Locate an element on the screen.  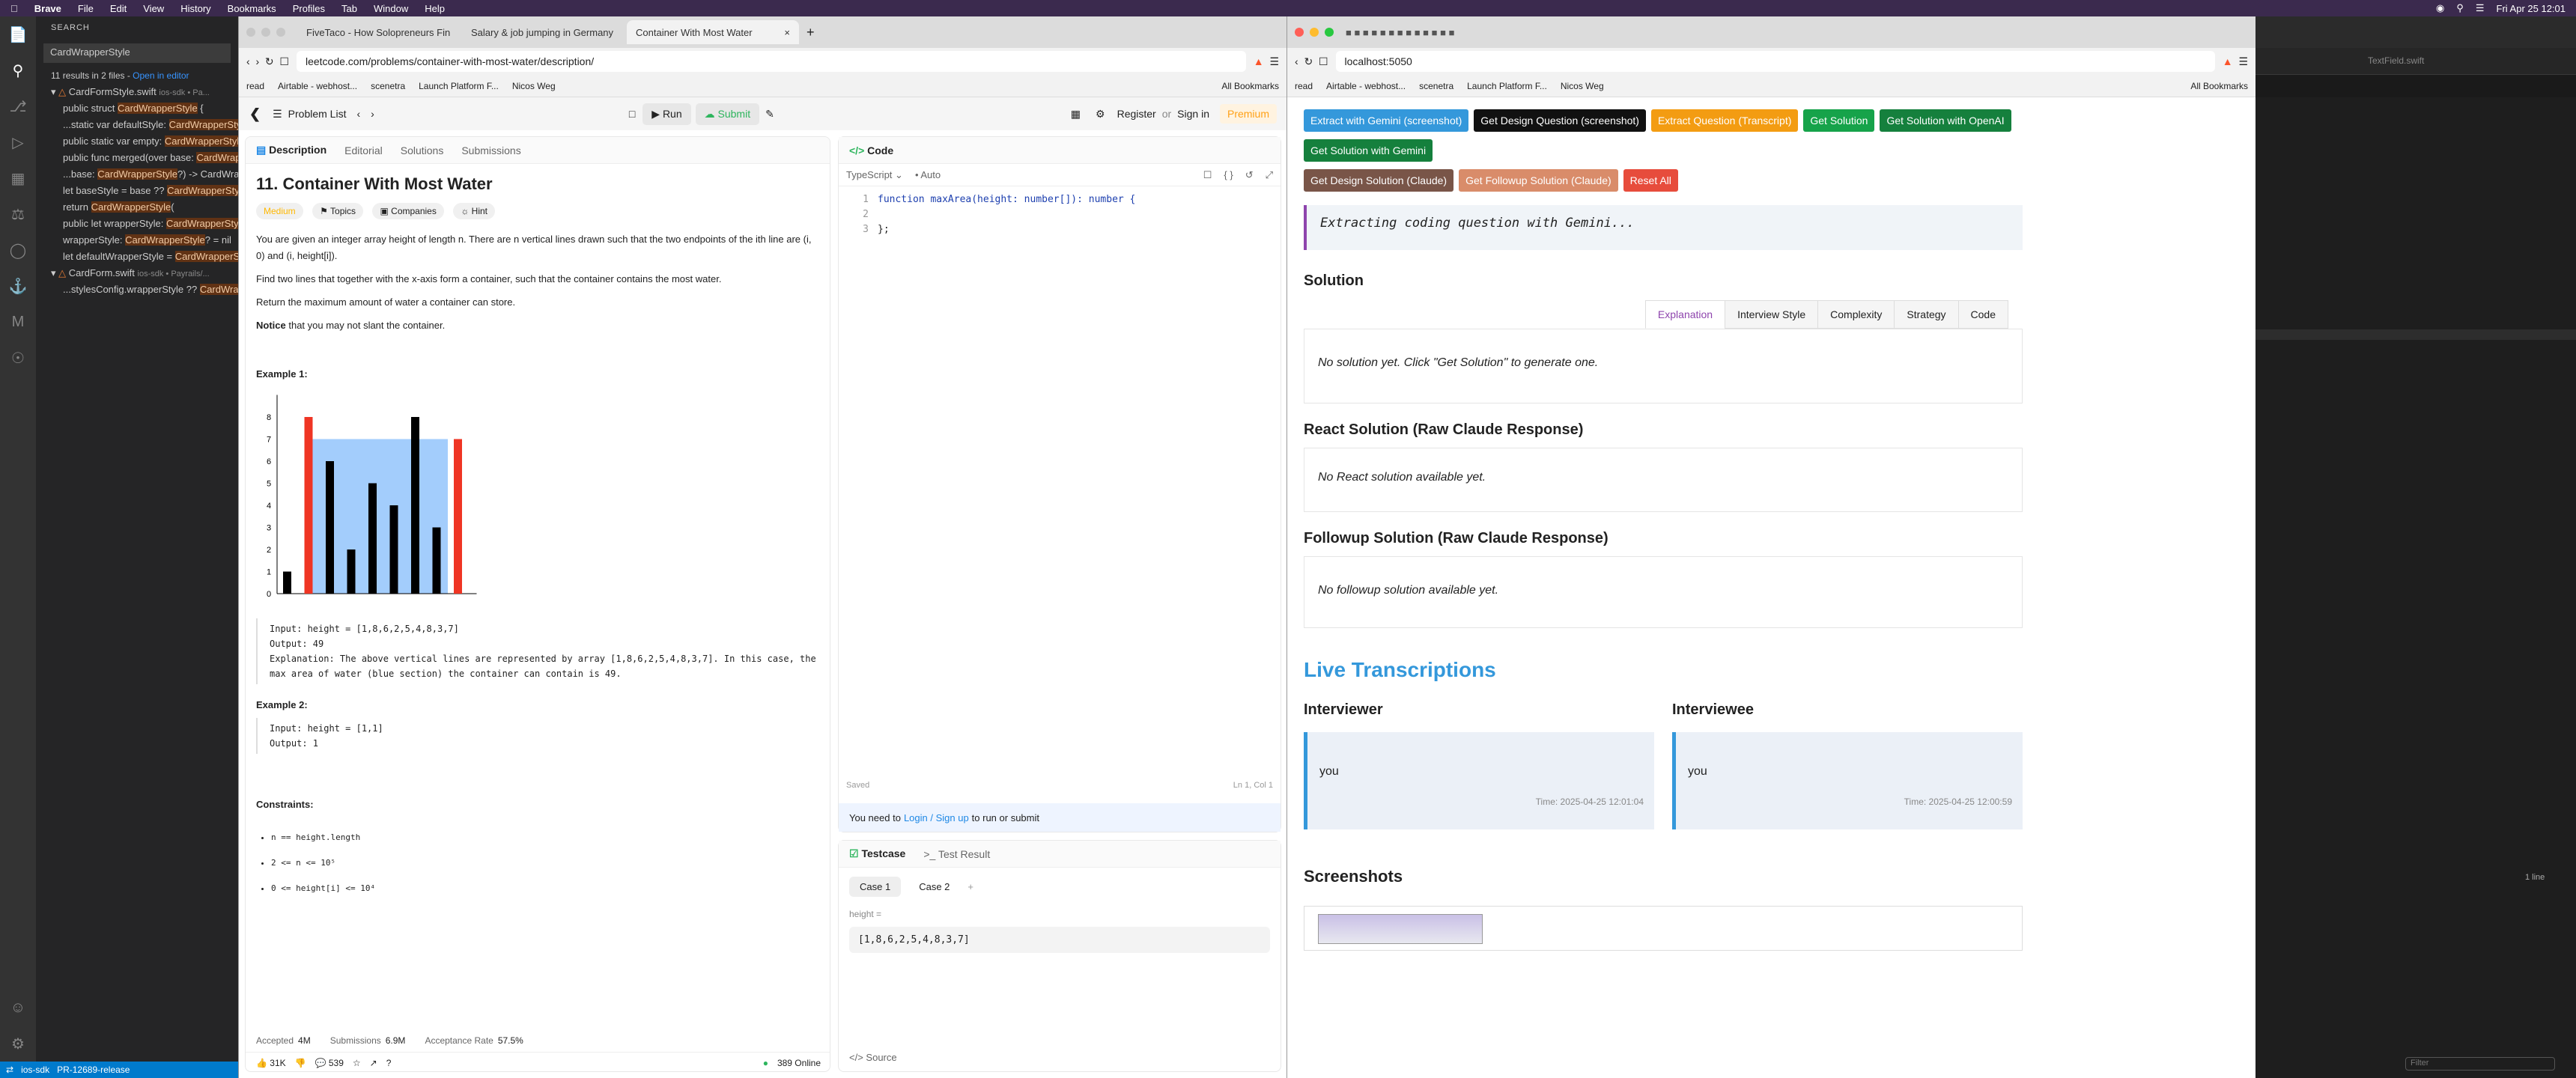
reset-code-icon: ↺ is located at coordinates (1249, 175).